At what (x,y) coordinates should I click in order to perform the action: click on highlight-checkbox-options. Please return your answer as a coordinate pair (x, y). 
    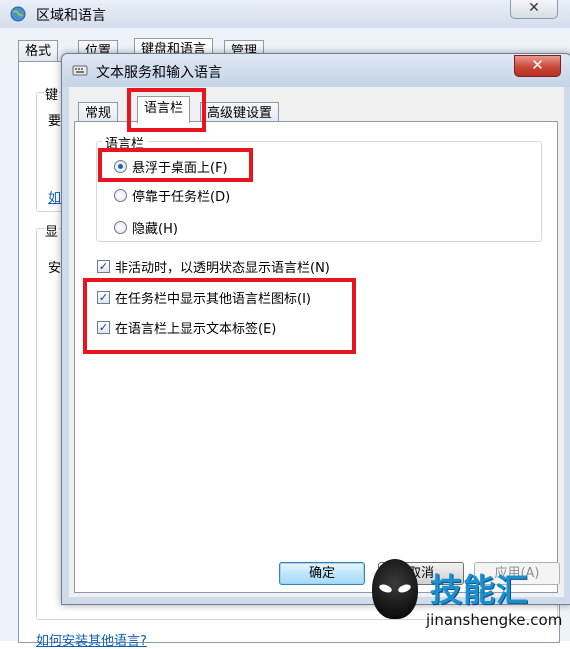
    Looking at the image, I should click on (219, 316).